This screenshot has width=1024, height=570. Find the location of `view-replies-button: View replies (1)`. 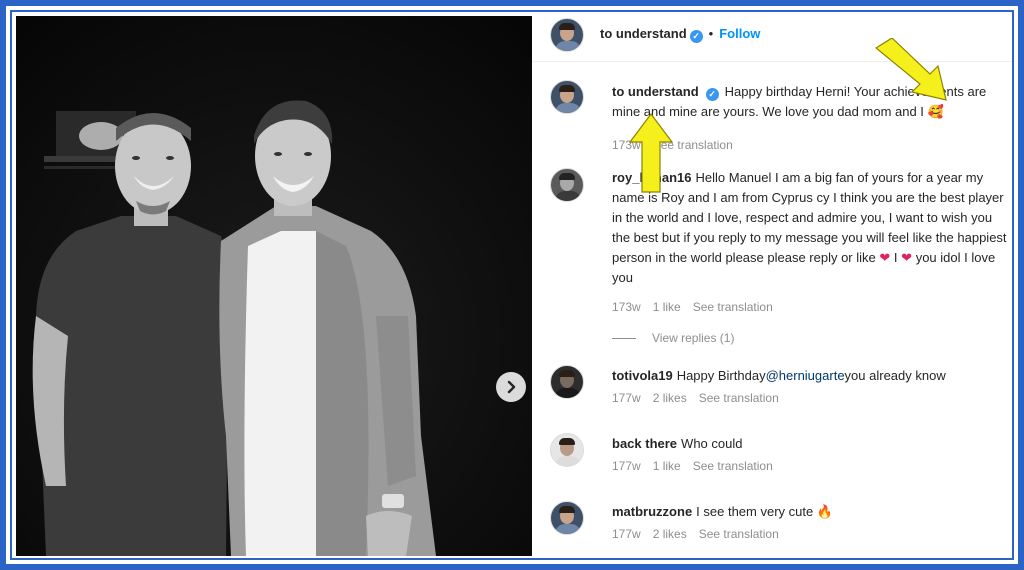

view-replies-button: View replies (1) is located at coordinates (673, 338).